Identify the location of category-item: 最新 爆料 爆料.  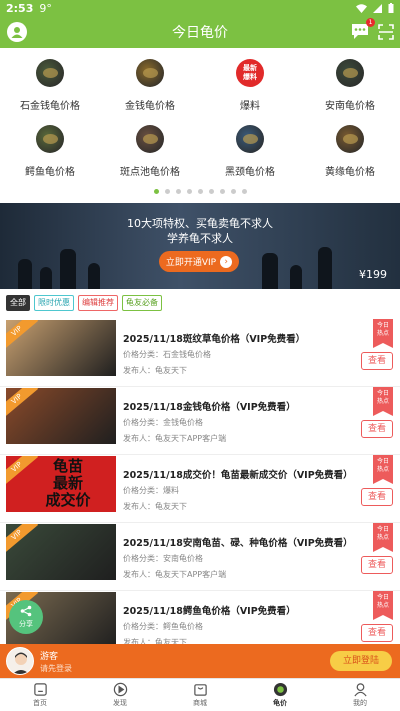
(250, 88).